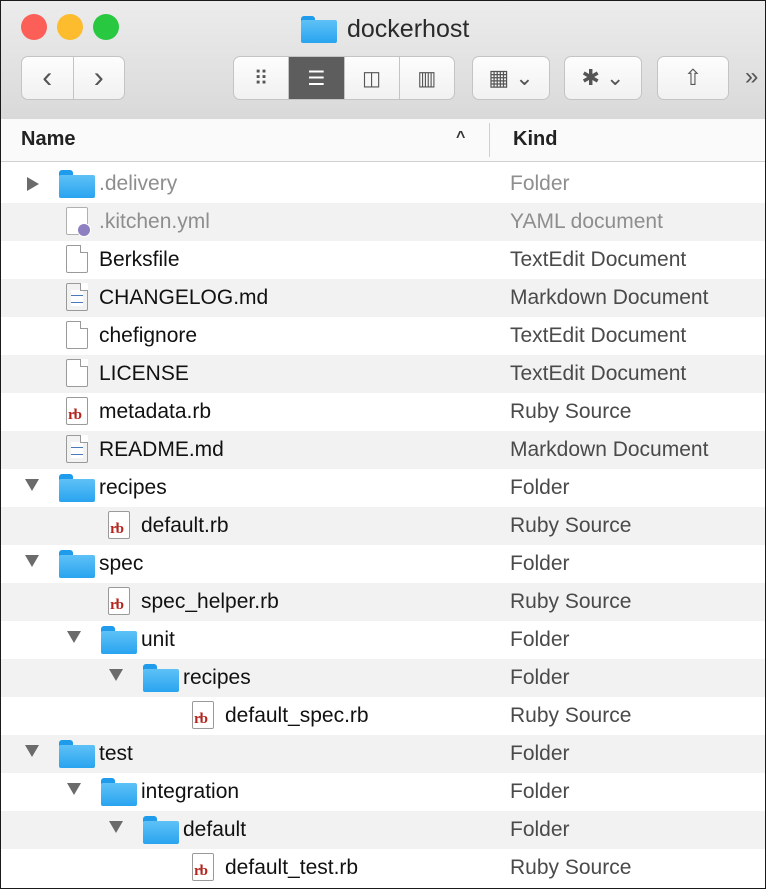 This screenshot has height=891, width=768. What do you see at coordinates (489, 140) in the screenshot?
I see `column-divider` at bounding box center [489, 140].